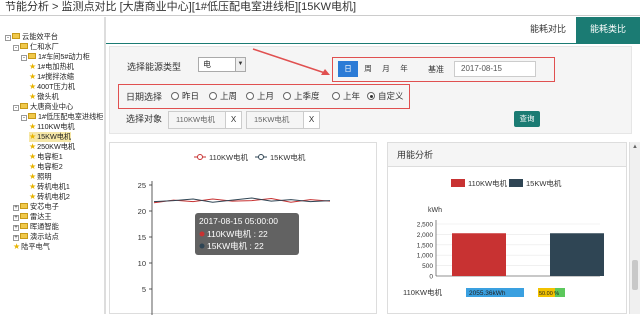  I want to click on base-date-label: 基准, so click(436, 69).